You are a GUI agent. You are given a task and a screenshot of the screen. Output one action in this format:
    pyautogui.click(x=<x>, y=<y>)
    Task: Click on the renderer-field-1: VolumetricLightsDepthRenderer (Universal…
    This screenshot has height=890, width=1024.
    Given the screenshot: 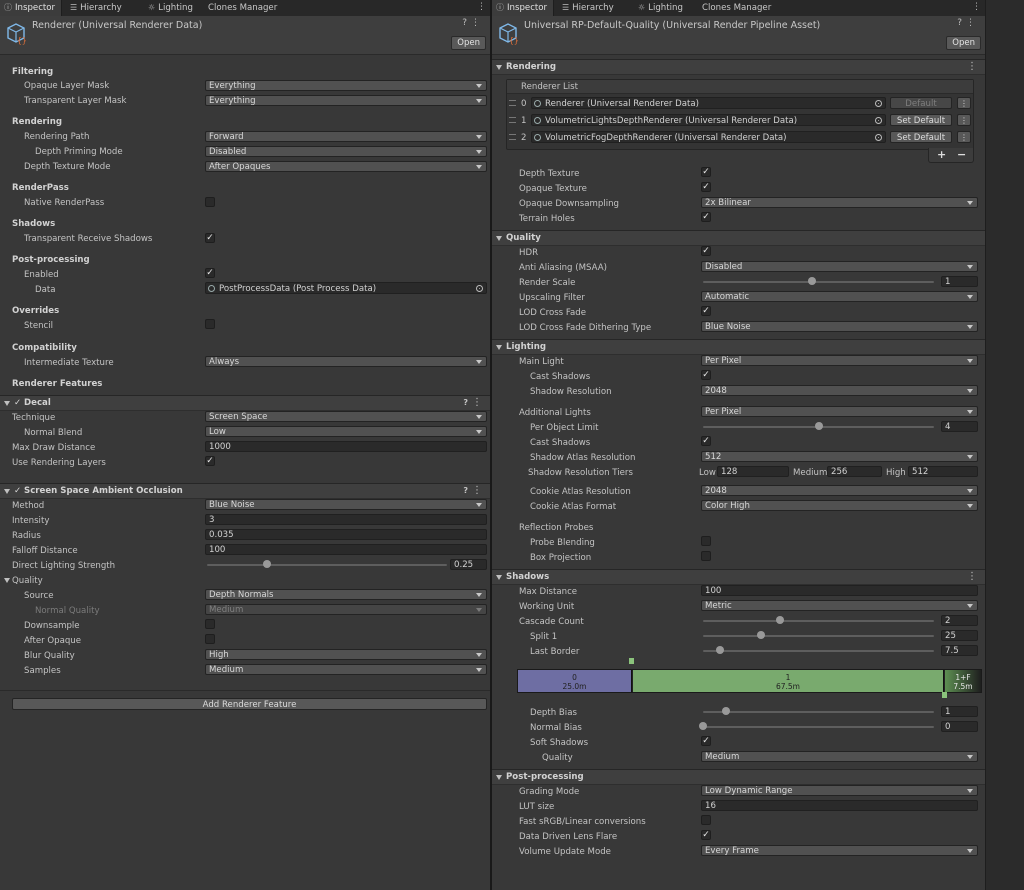 What is the action you would take?
    pyautogui.click(x=708, y=120)
    